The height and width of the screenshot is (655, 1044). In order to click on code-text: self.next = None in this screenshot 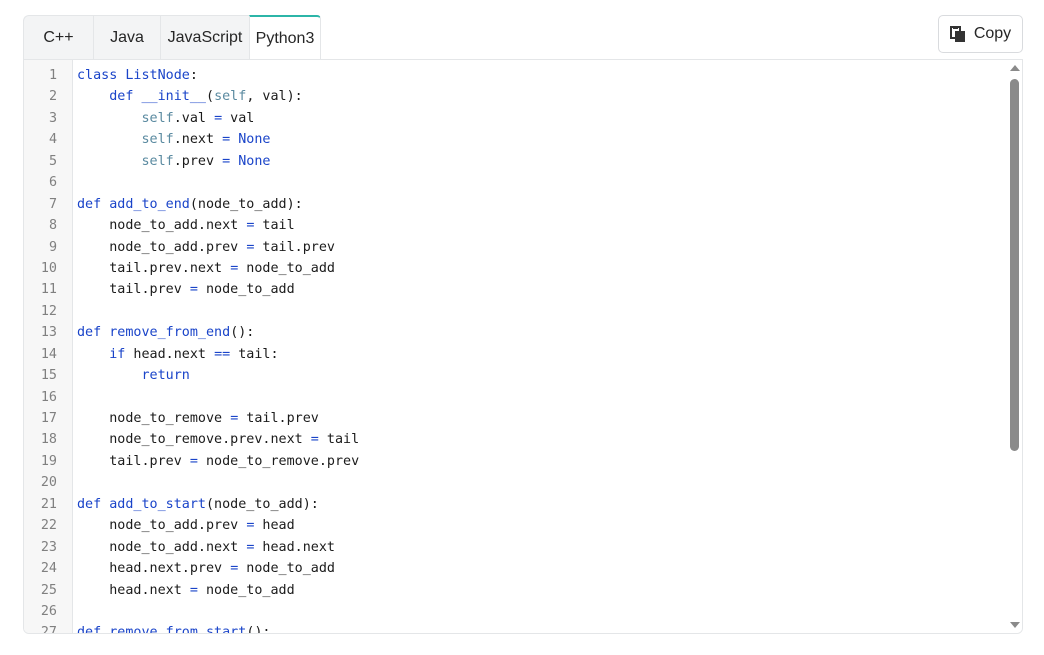, I will do `click(206, 140)`.